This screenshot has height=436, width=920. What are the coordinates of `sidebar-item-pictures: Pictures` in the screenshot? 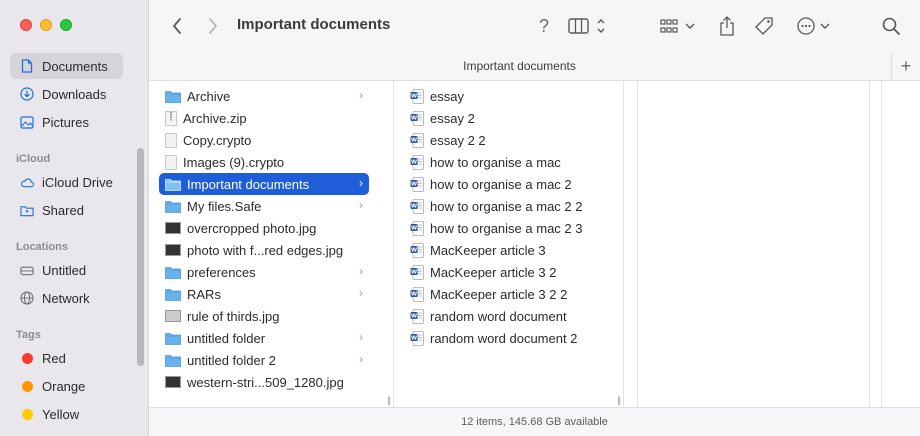 It's located at (66, 122).